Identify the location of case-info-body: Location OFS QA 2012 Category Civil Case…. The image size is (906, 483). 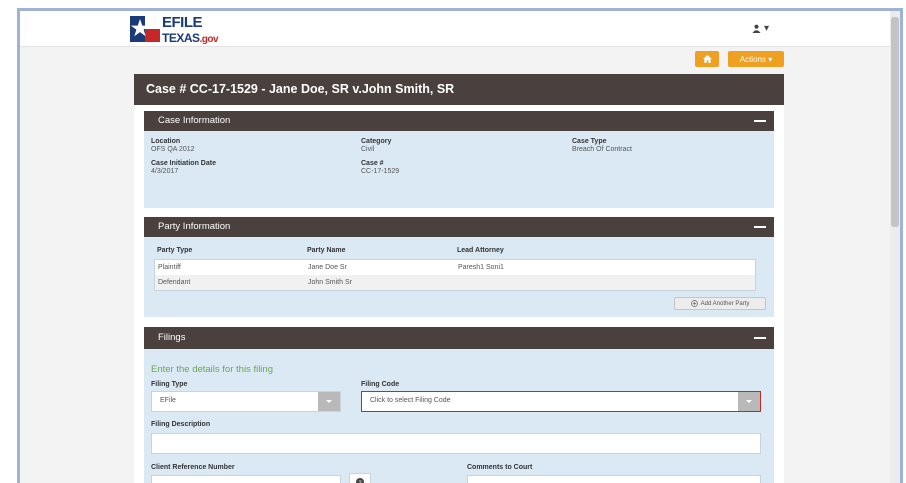
(459, 169).